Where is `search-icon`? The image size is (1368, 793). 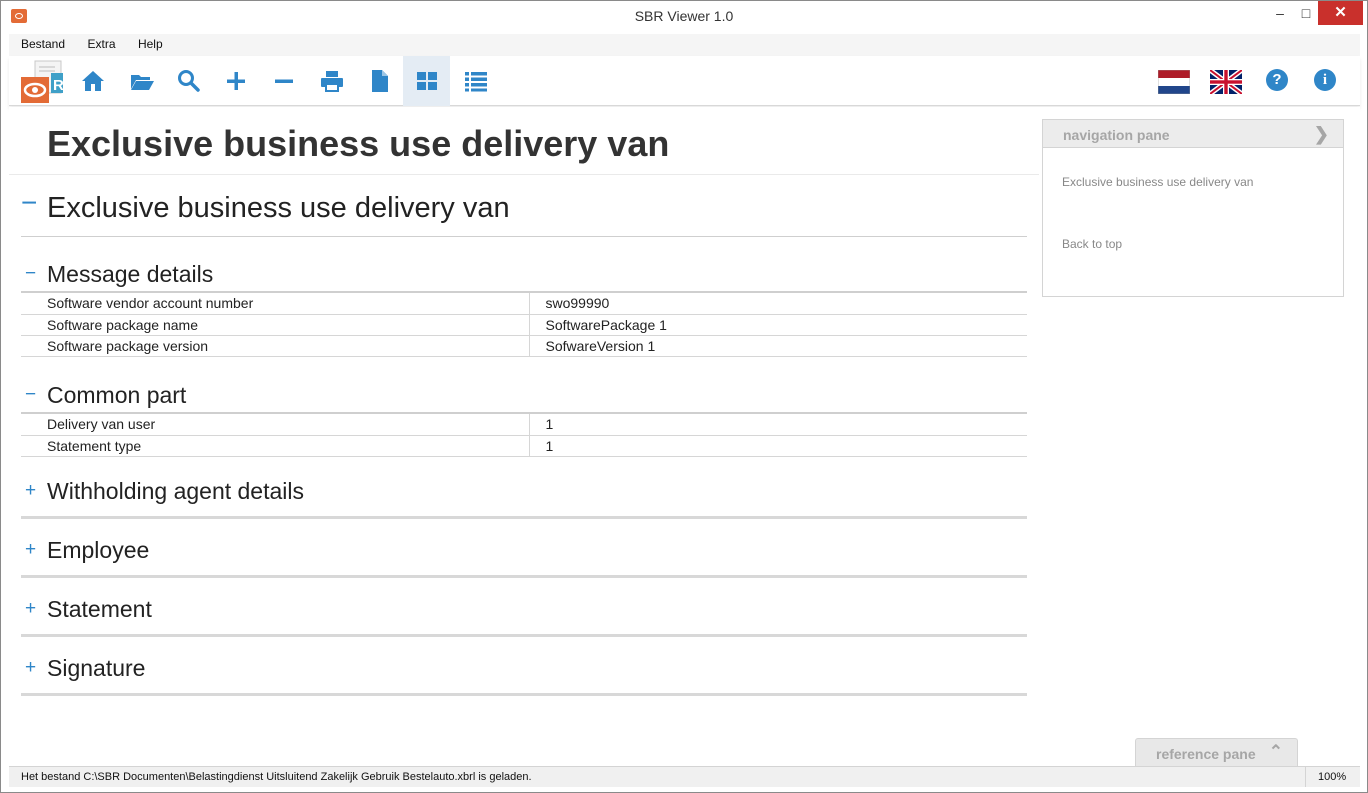
search-icon is located at coordinates (188, 81).